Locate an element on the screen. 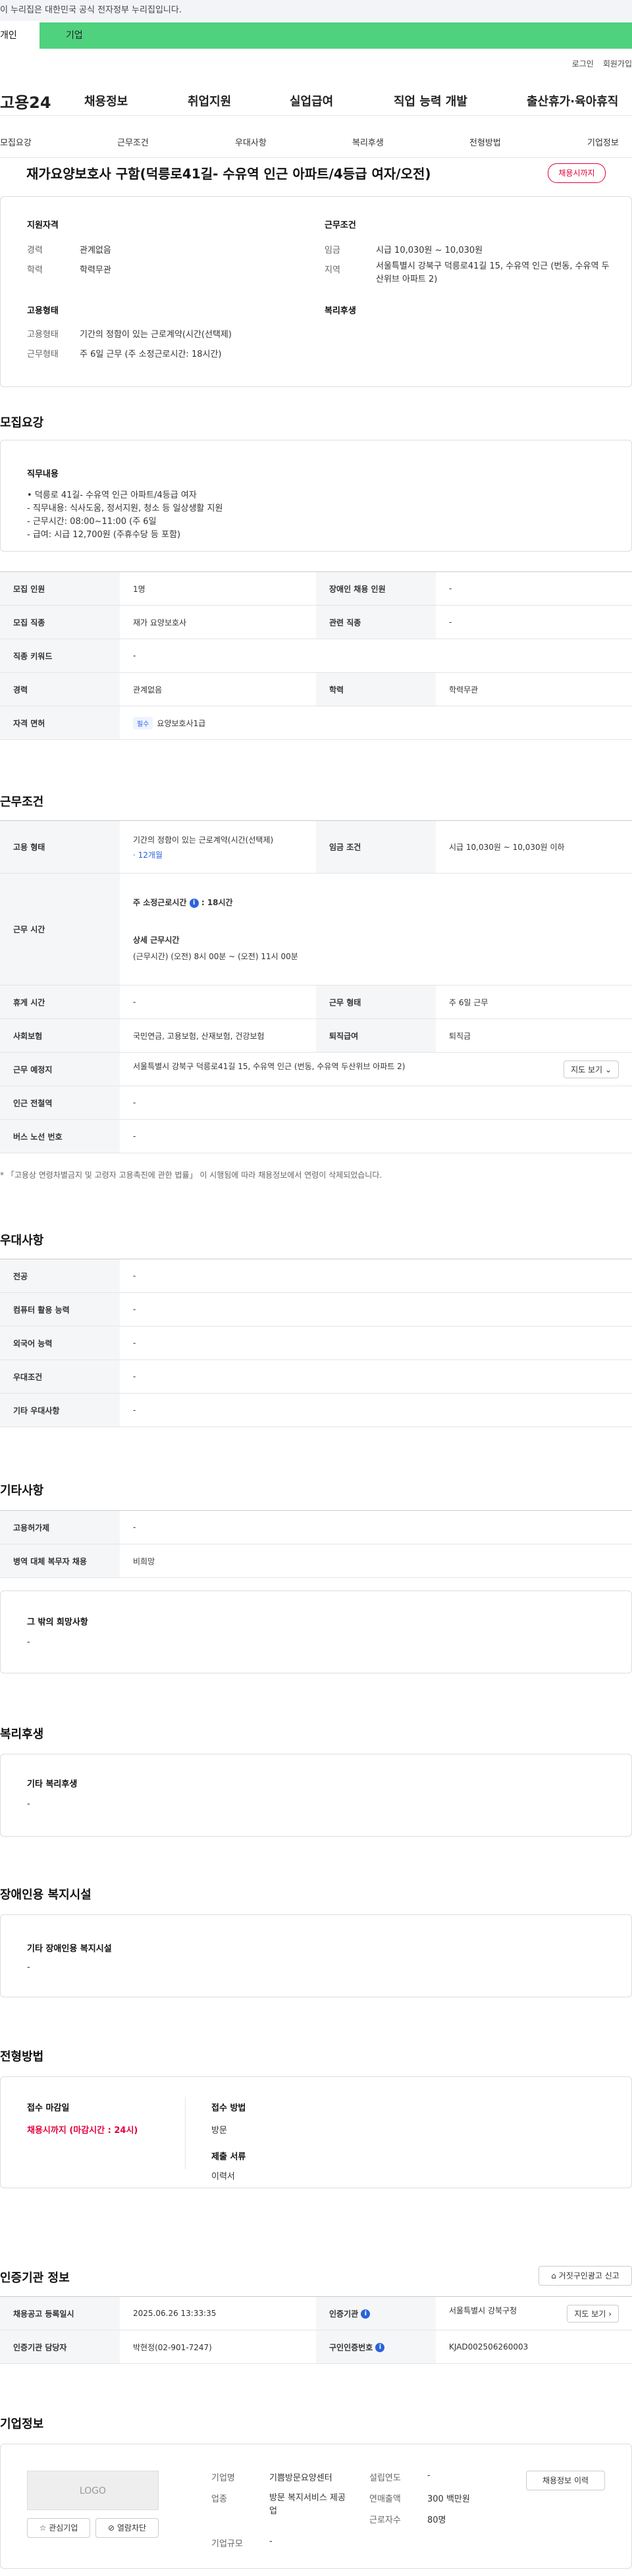  agency-map-button: 지도 보기 › is located at coordinates (593, 2313).